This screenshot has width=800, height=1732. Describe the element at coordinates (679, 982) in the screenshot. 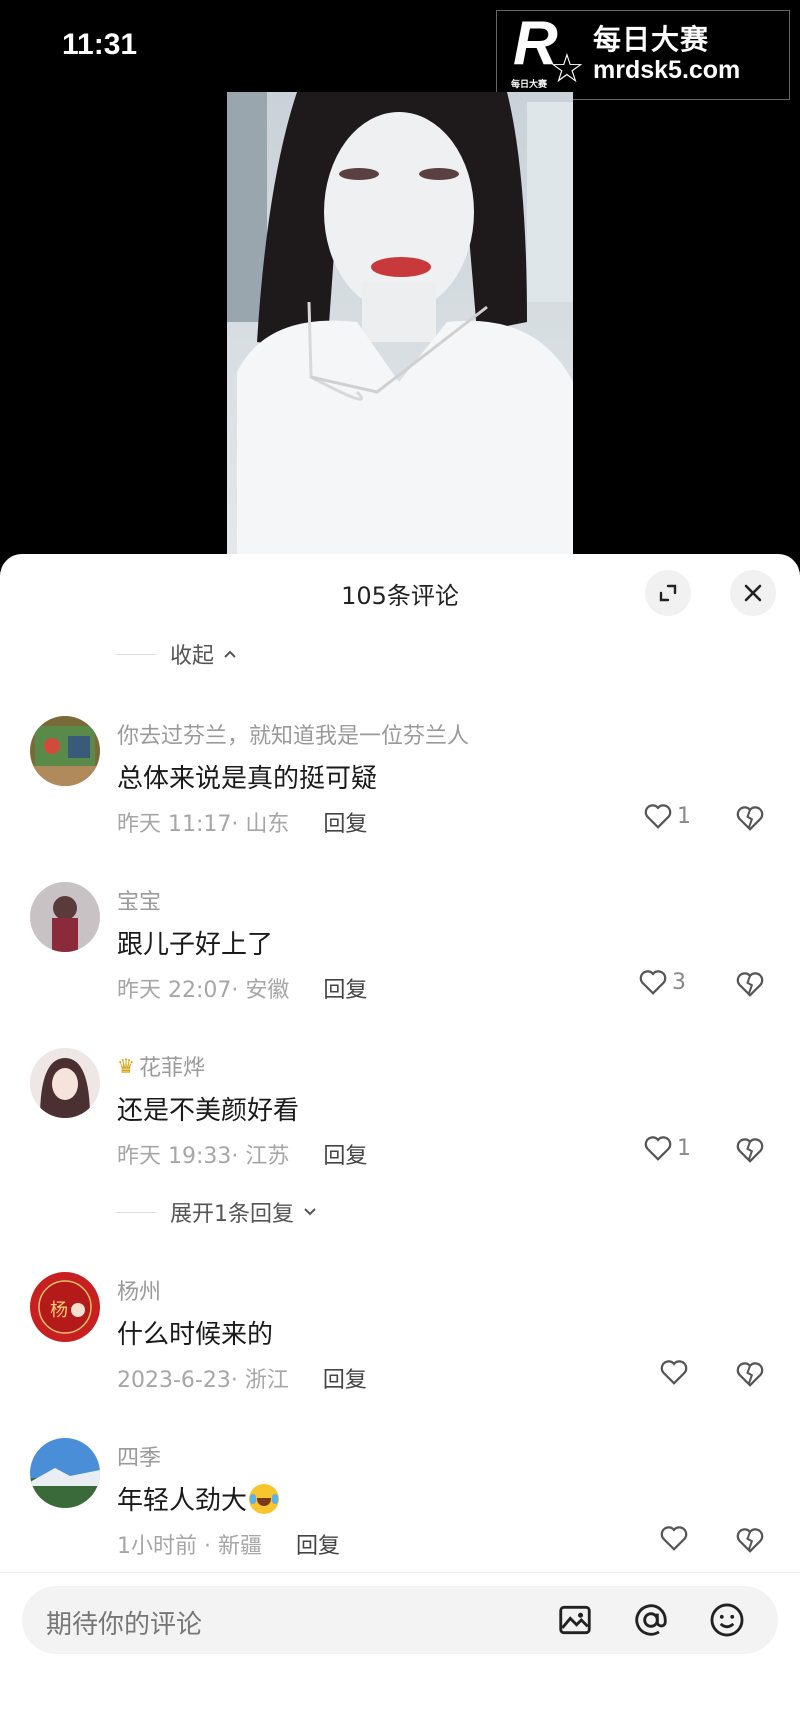

I see `like-count: 3` at that location.